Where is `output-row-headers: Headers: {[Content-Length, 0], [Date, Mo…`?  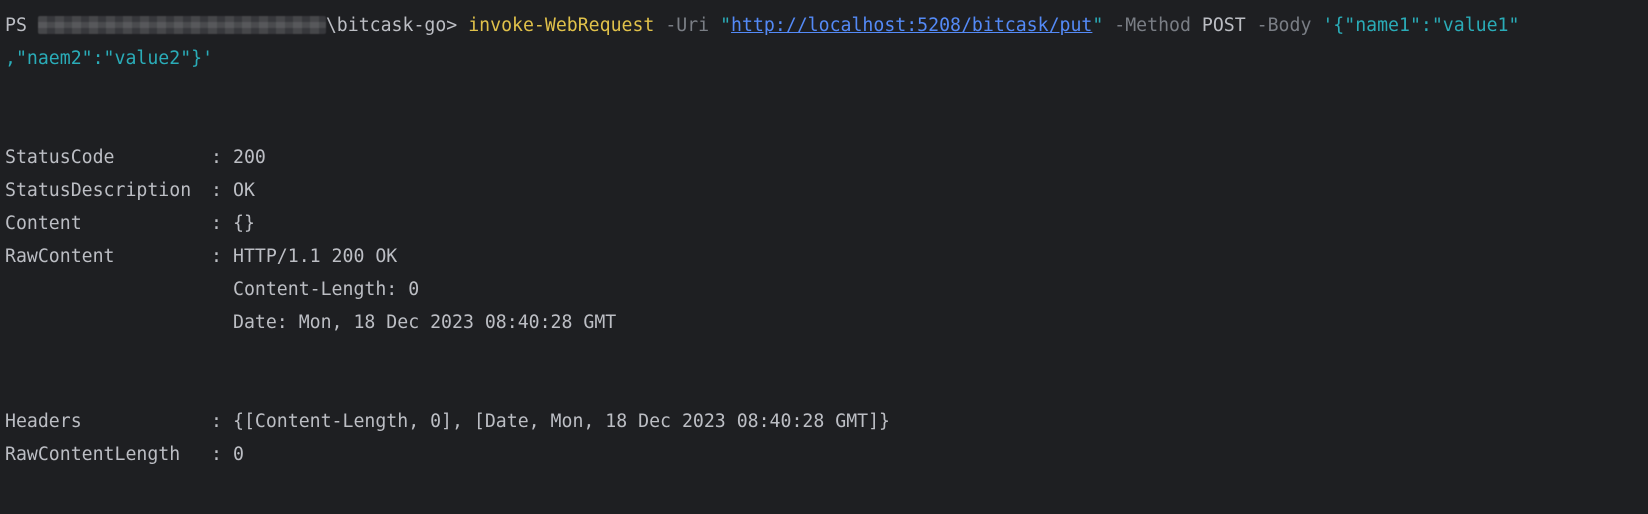 output-row-headers: Headers: {[Content-Length, 0], [Date, Mo… is located at coordinates (826, 421).